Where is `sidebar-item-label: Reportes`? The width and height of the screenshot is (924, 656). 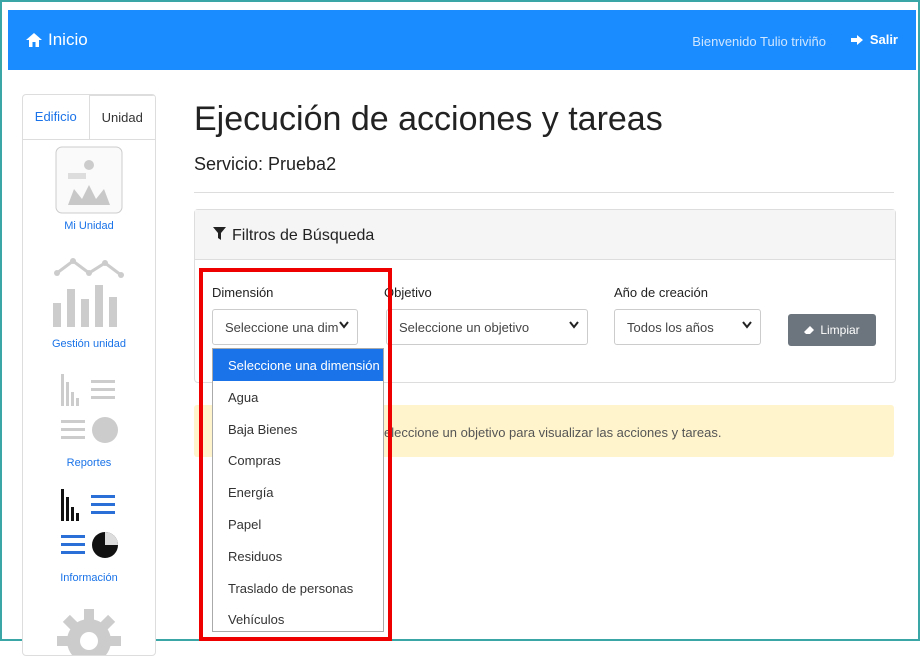 sidebar-item-label: Reportes is located at coordinates (89, 463).